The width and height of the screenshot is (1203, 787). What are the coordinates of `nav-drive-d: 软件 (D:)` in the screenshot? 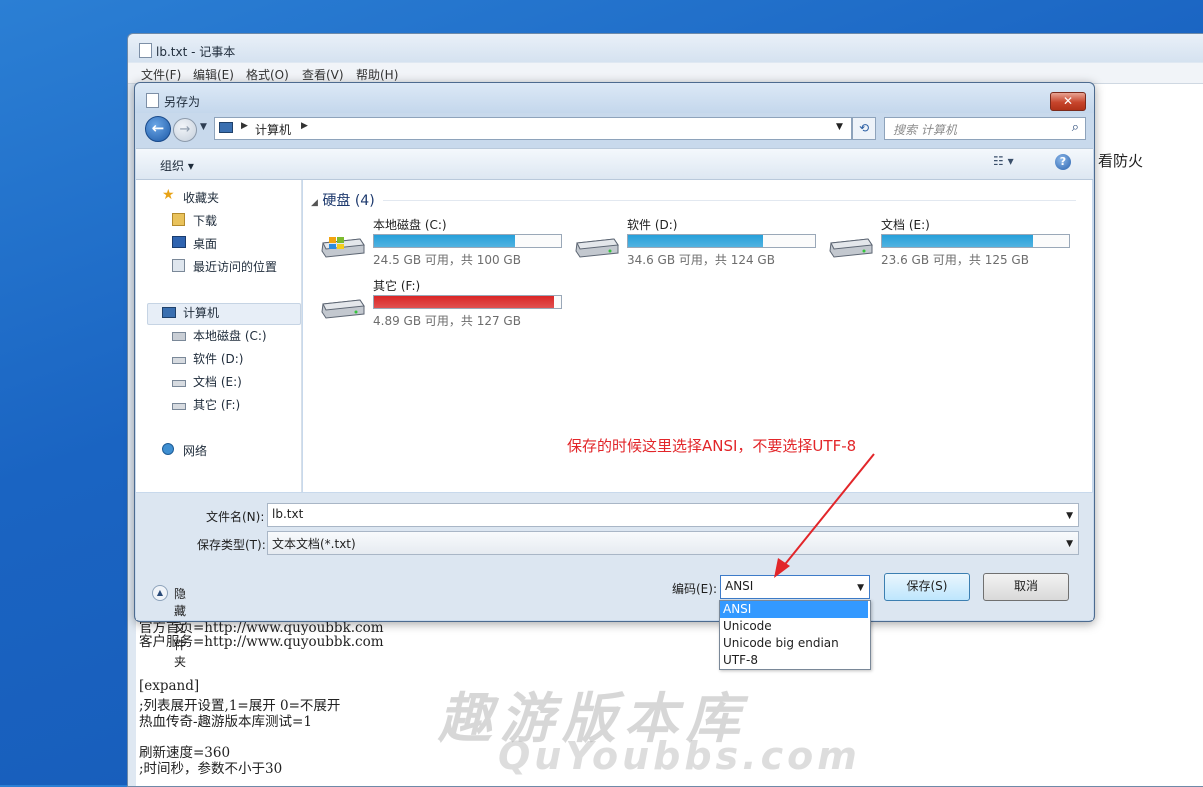 It's located at (234, 359).